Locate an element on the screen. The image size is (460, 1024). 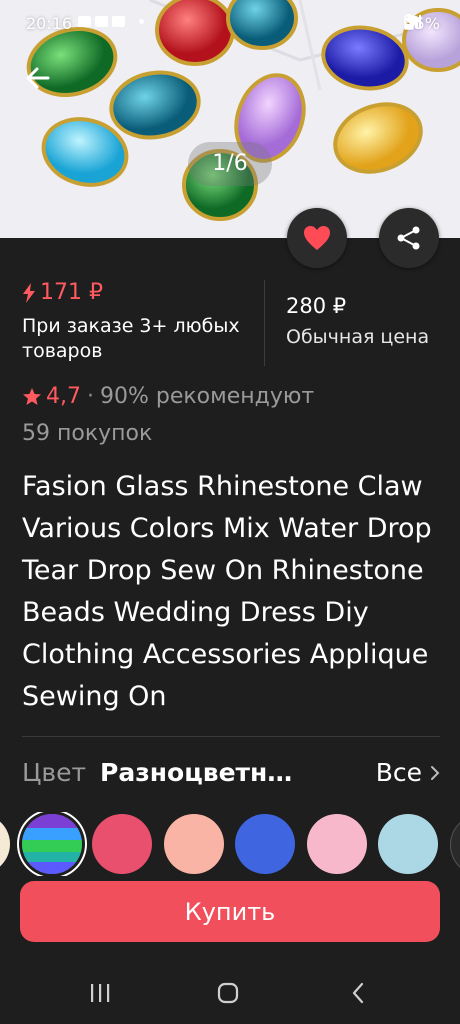
favorite-button is located at coordinates (317, 238).